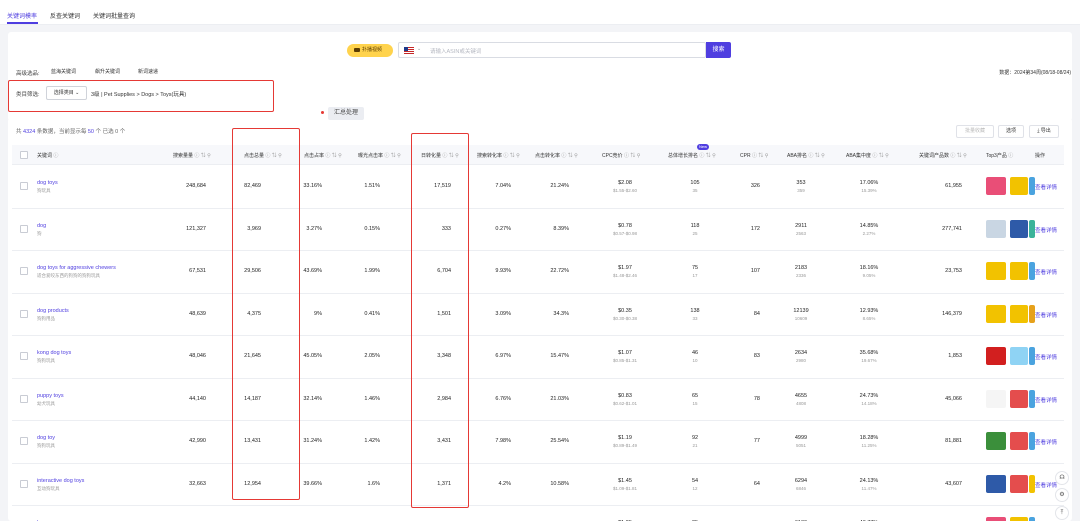 This screenshot has width=1080, height=521. I want to click on keyword-link: kong dog toys, so click(54, 353).